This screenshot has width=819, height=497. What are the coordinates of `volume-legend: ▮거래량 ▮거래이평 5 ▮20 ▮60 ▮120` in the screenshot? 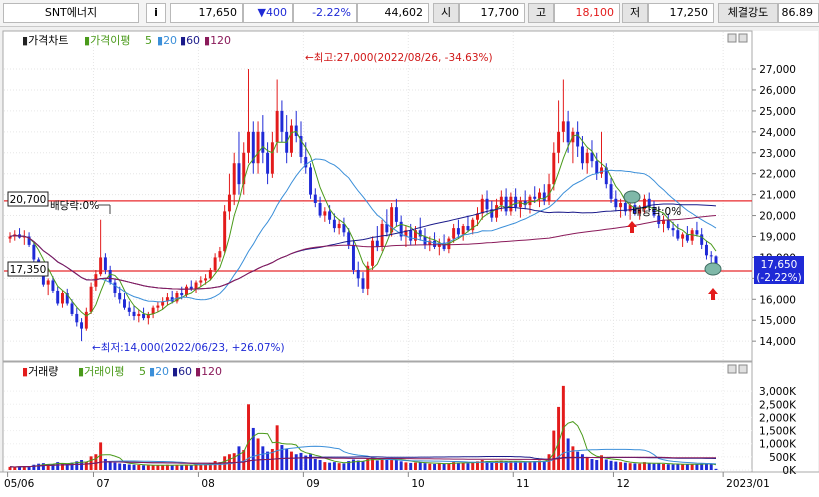 It's located at (122, 371).